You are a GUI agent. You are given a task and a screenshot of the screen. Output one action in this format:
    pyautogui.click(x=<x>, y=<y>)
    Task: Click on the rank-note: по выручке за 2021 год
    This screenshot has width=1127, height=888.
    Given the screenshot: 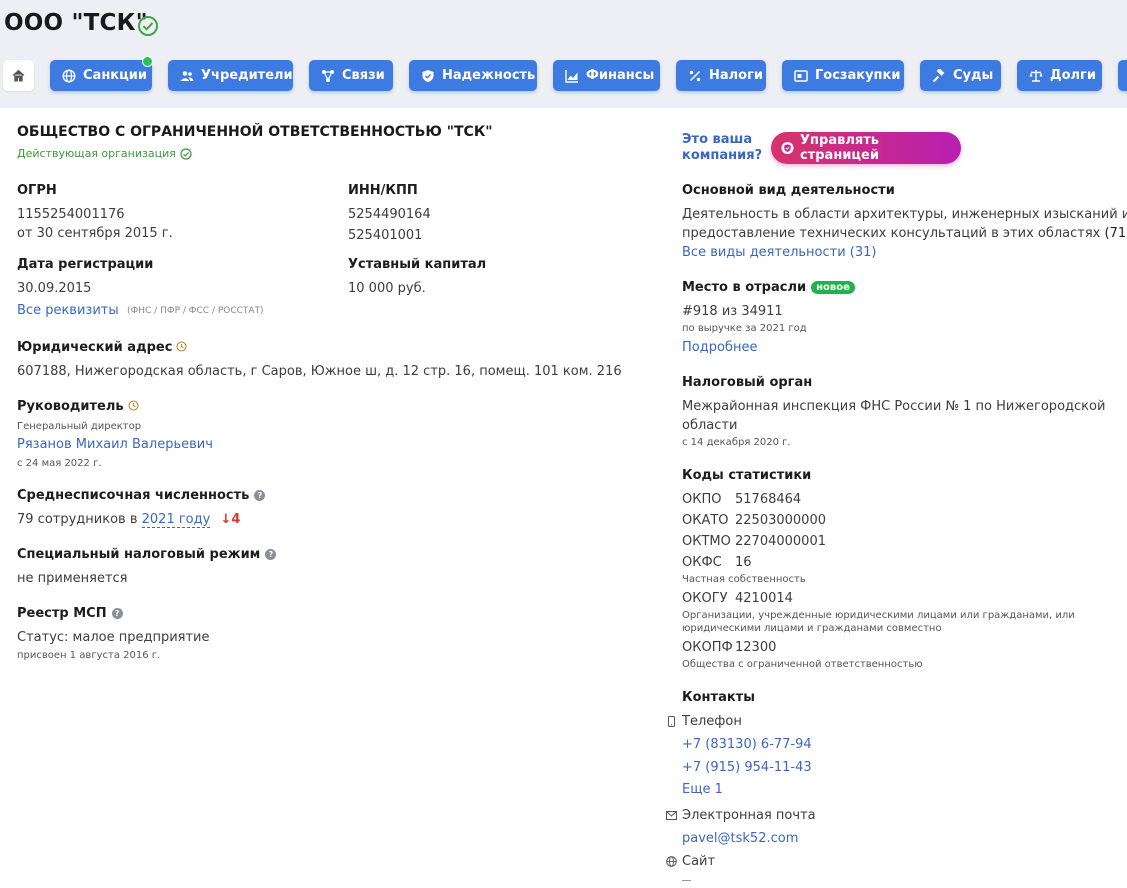 What is the action you would take?
    pyautogui.click(x=744, y=328)
    